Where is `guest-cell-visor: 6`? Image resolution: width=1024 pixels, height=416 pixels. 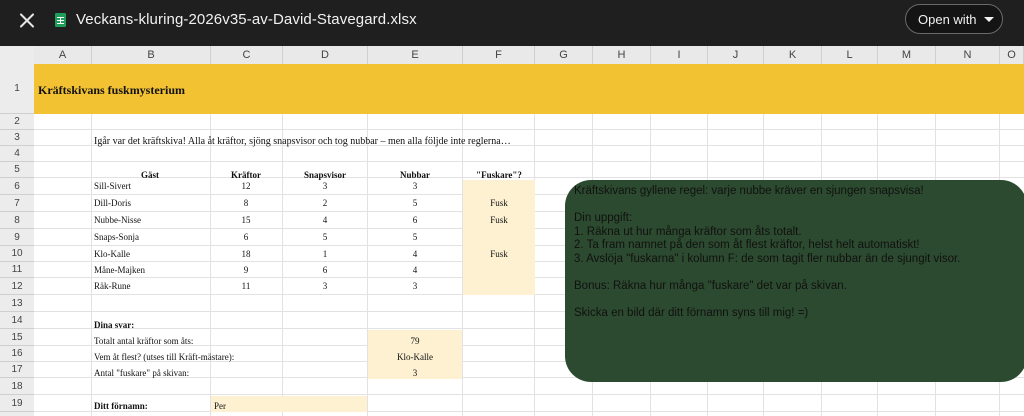
guest-cell-visor: 6 is located at coordinates (325, 270).